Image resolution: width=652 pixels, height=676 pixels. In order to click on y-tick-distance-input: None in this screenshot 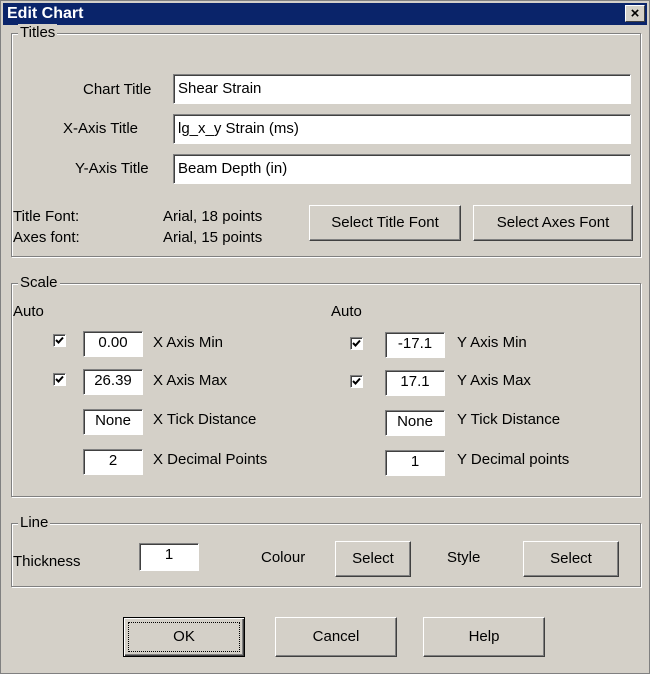, I will do `click(415, 423)`.